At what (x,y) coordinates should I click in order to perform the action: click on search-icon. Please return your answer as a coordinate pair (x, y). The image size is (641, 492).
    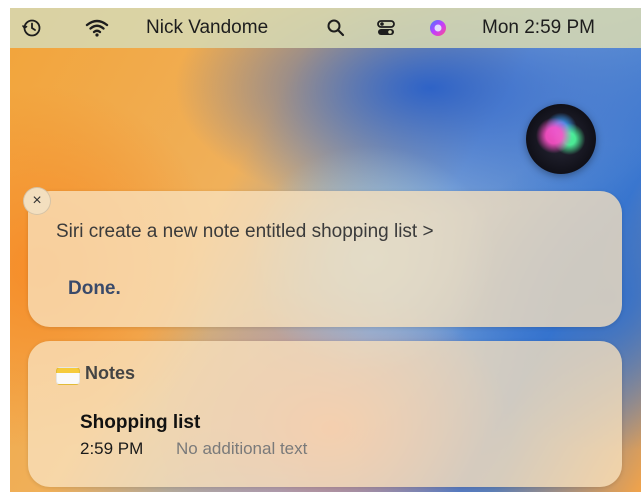
    Looking at the image, I should click on (336, 28).